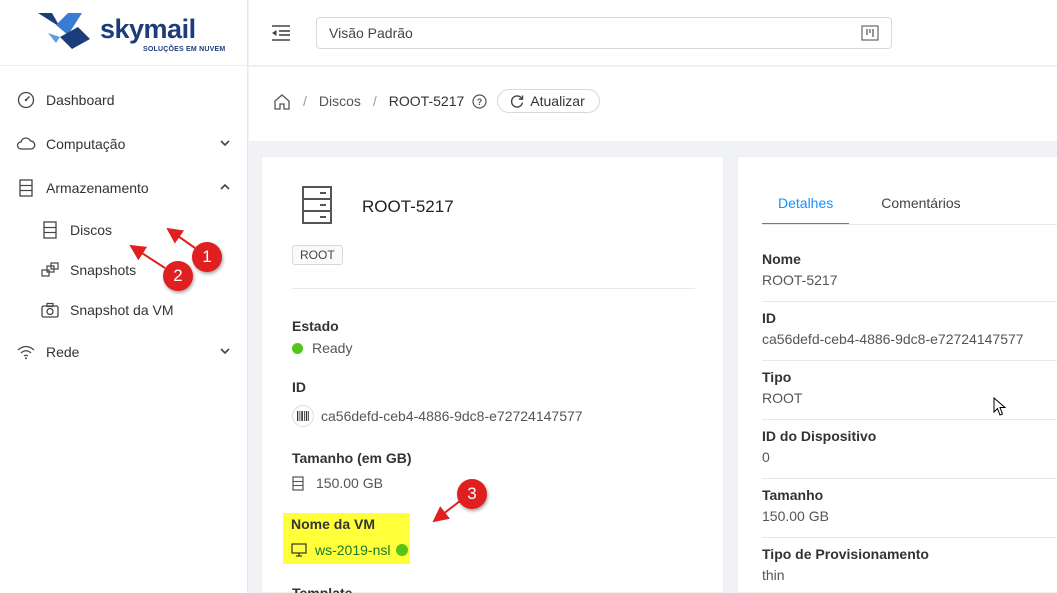 This screenshot has height=593, width=1057. I want to click on disk-title: ROOT-5217, so click(408, 206).